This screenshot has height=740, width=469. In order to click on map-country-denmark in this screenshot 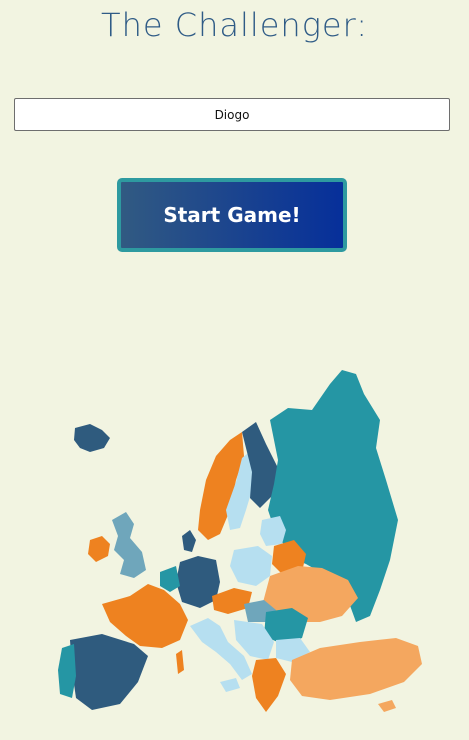, I will do `click(189, 541)`.